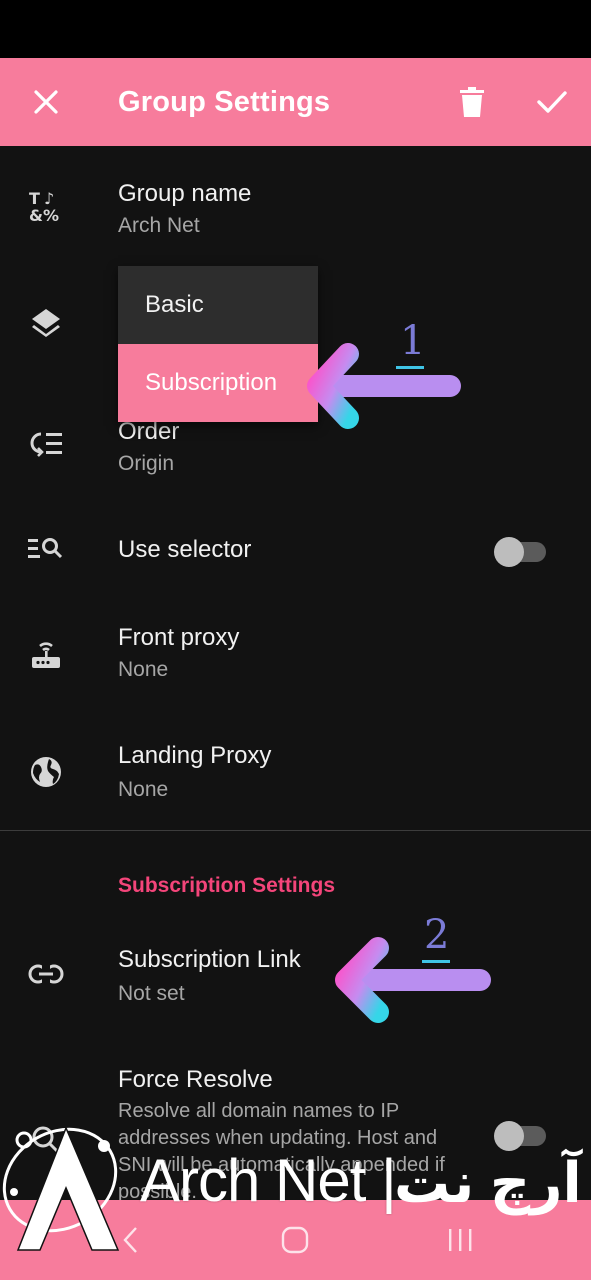 The width and height of the screenshot is (591, 1280). I want to click on watermark-brand: Arch Net |, so click(268, 1180).